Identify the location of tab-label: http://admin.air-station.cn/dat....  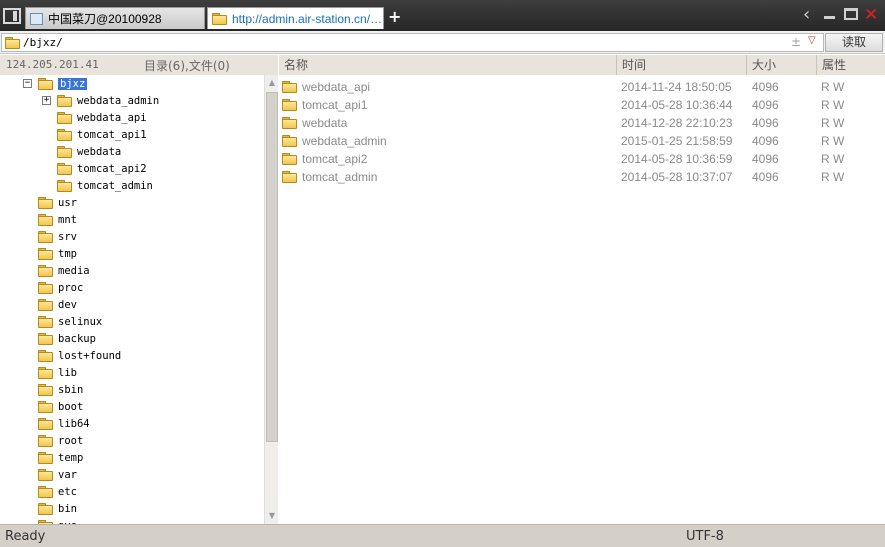
(307, 18).